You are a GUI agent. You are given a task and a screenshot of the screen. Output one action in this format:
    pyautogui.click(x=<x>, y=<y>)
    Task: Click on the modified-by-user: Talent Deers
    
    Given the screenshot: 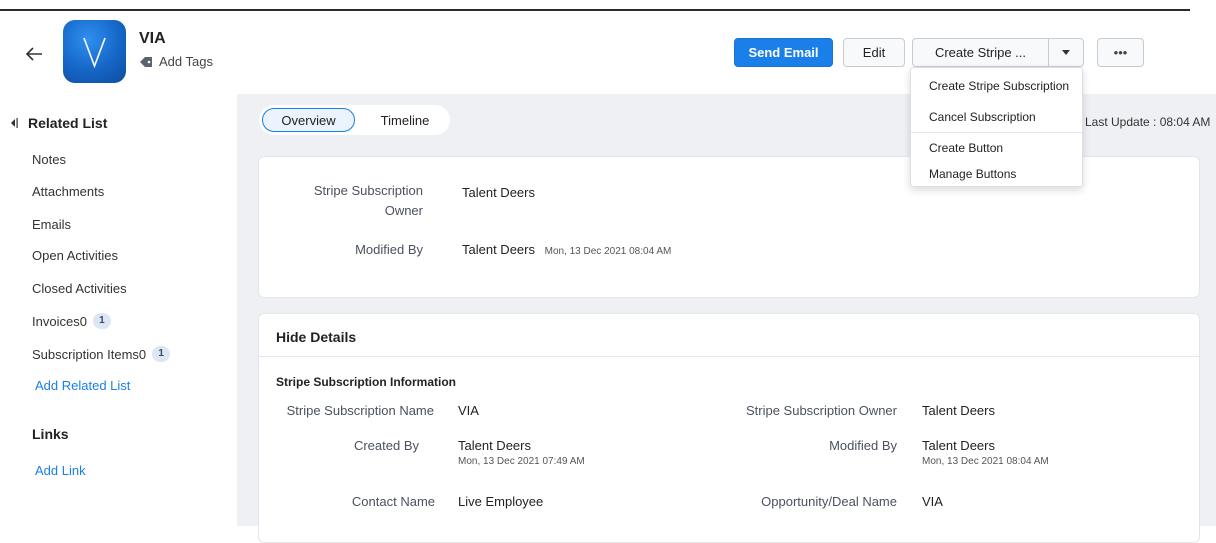 What is the action you would take?
    pyautogui.click(x=498, y=249)
    